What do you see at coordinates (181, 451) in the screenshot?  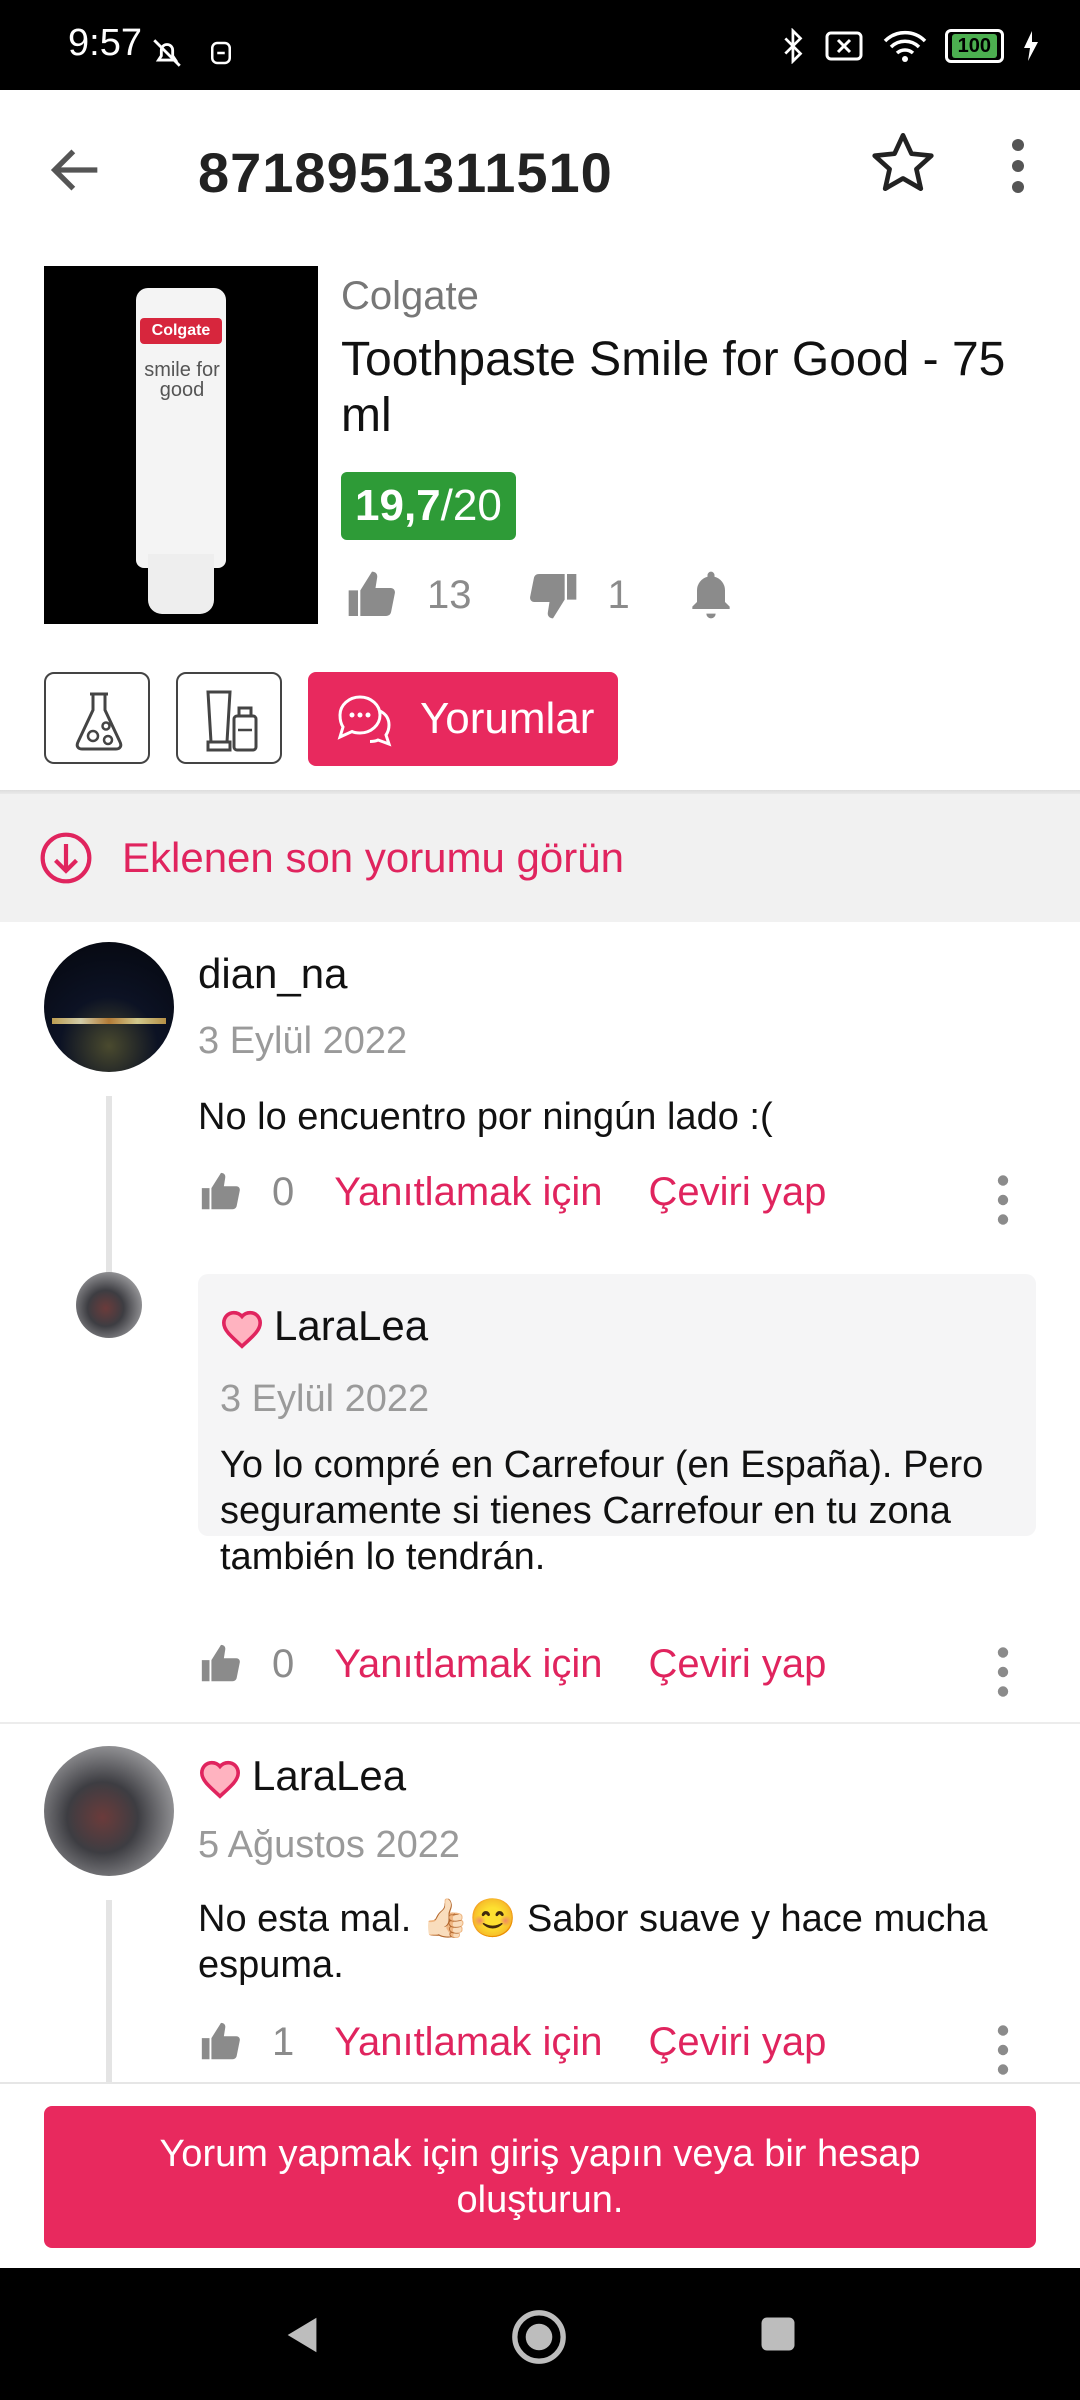 I see `toothpaste-tube-graphic: Colgate smile for good` at bounding box center [181, 451].